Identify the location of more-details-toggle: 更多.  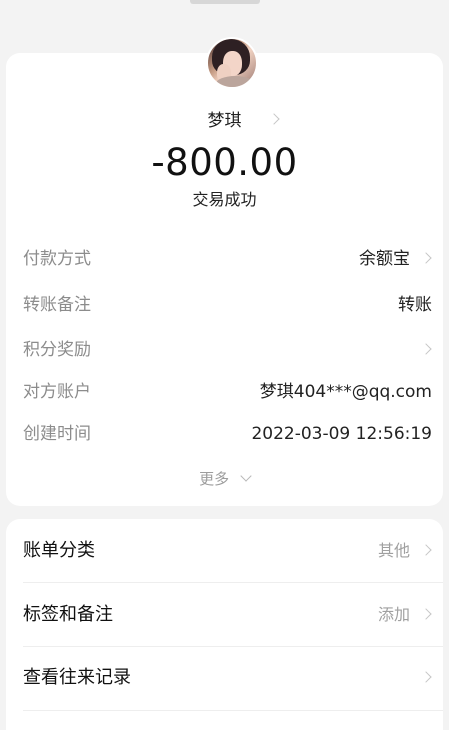
(224, 479).